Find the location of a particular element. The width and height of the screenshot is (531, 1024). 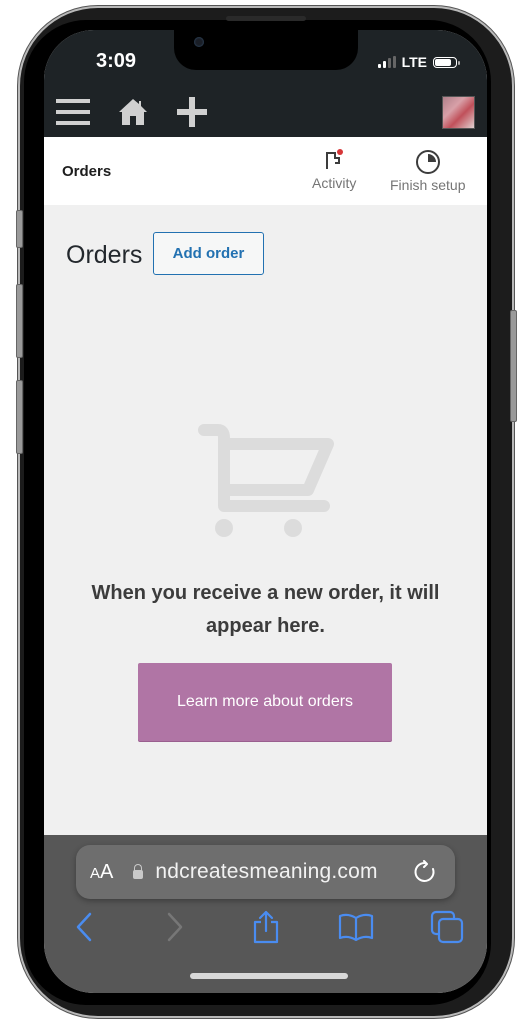

tabs-icon is located at coordinates (447, 927).